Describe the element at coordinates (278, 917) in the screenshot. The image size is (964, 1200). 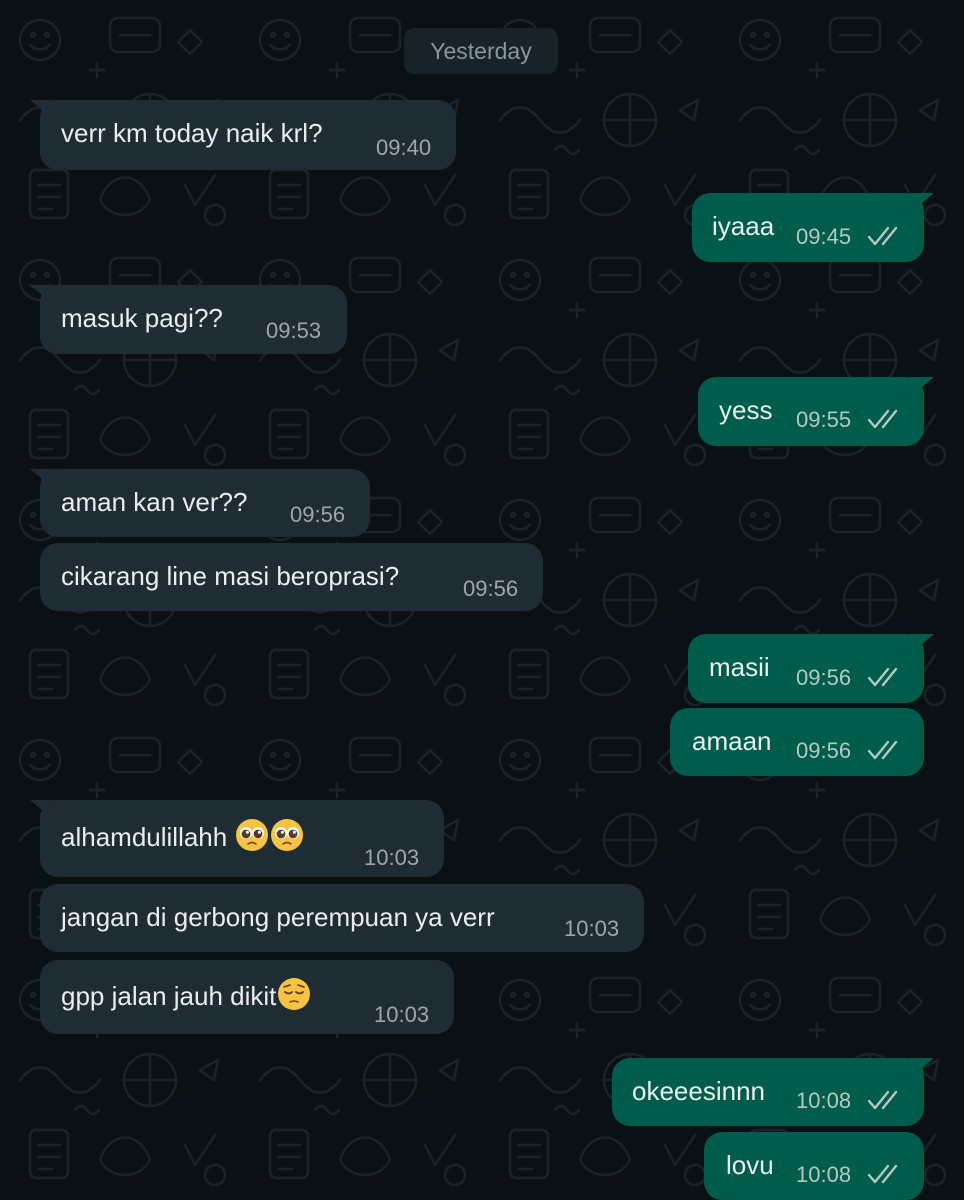
I see `message-text: jangan di gerbong perempuan ya verr` at that location.